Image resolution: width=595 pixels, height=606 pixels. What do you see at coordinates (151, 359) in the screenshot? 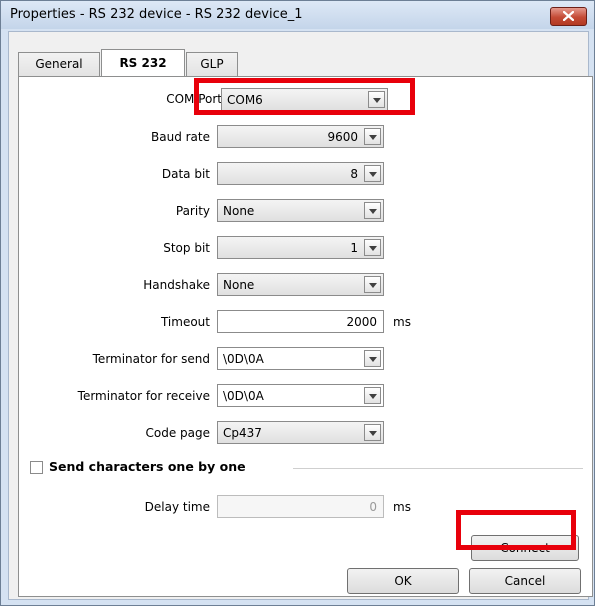
I see `terminator-send-label: Terminator for send` at bounding box center [151, 359].